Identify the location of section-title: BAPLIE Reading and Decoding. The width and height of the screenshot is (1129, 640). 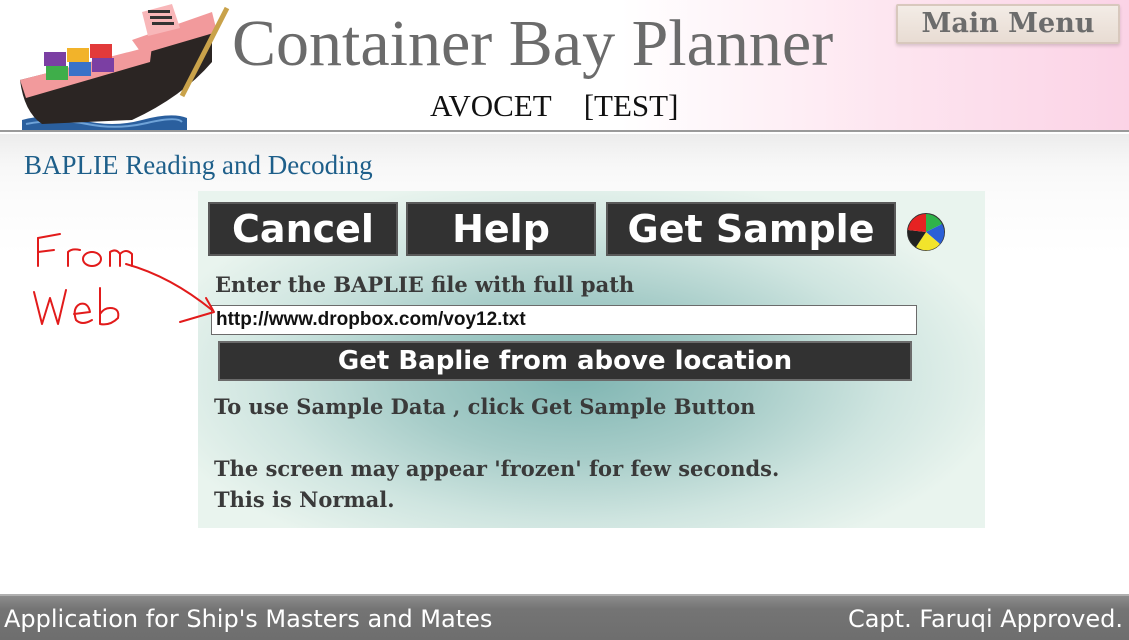
(198, 165).